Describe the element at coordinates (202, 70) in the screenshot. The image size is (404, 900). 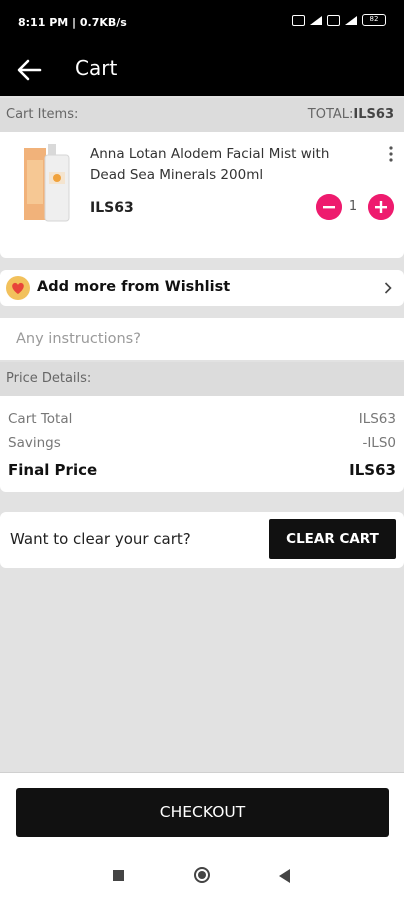
I see `app-bar: Cart` at that location.